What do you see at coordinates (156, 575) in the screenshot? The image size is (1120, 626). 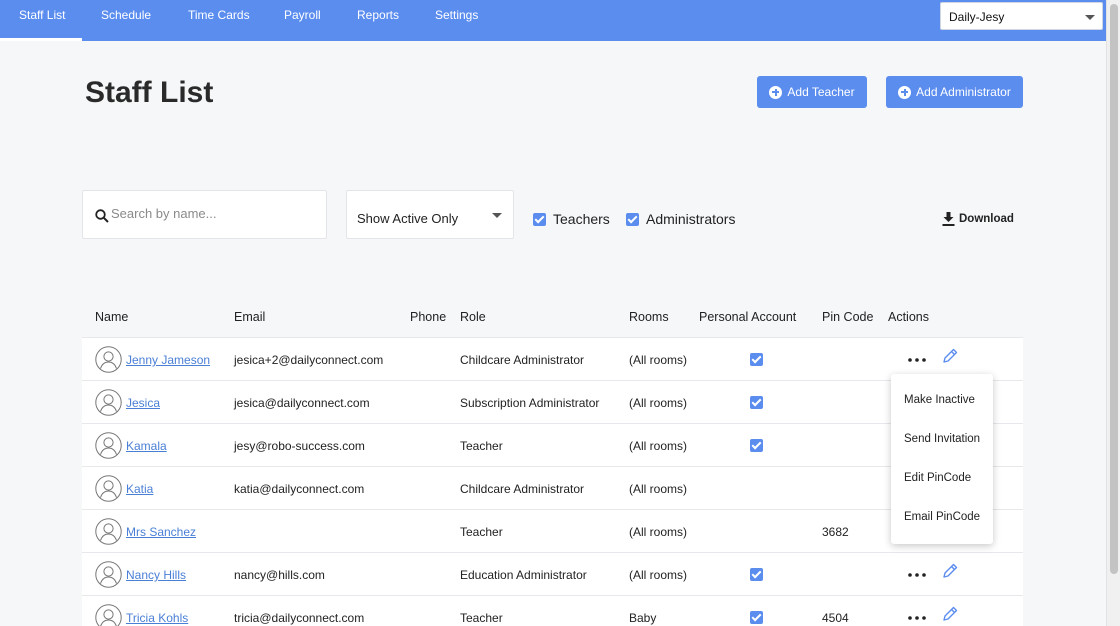 I see `staff-name-link: Nancy Hills` at bounding box center [156, 575].